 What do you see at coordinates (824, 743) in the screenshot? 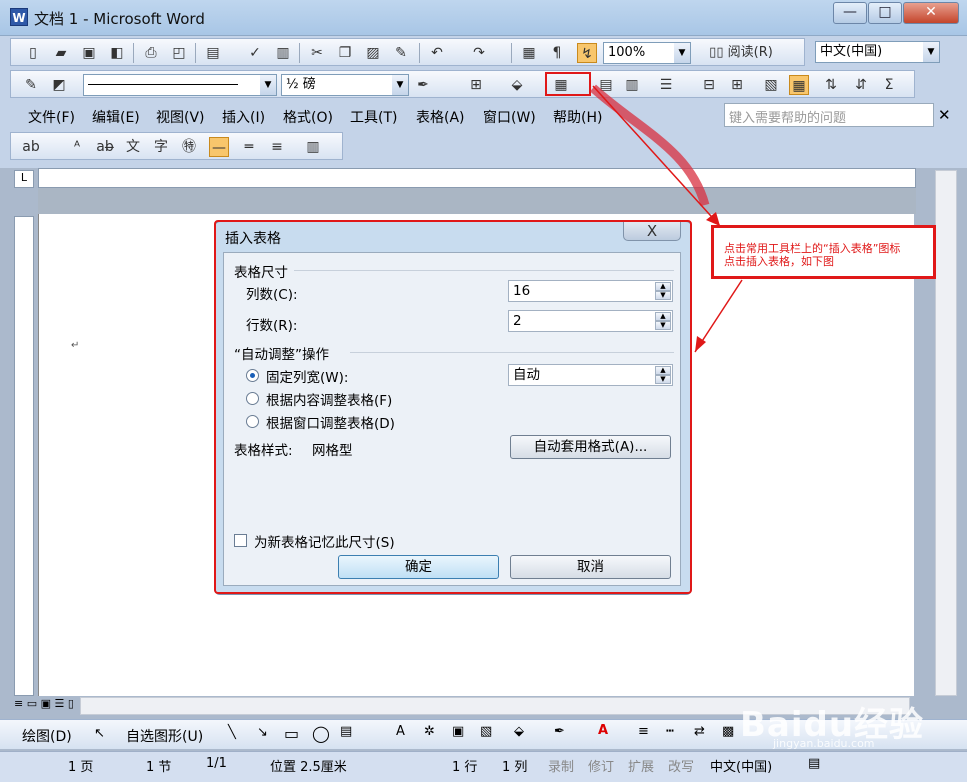
I see `baidu-watermark-url: jingyan.baidu.com` at bounding box center [824, 743].